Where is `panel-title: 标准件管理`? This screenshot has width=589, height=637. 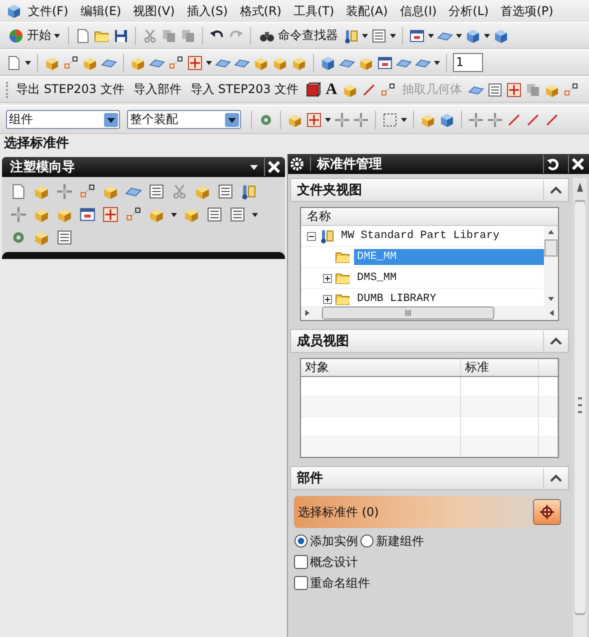 panel-title: 标准件管理 is located at coordinates (350, 164).